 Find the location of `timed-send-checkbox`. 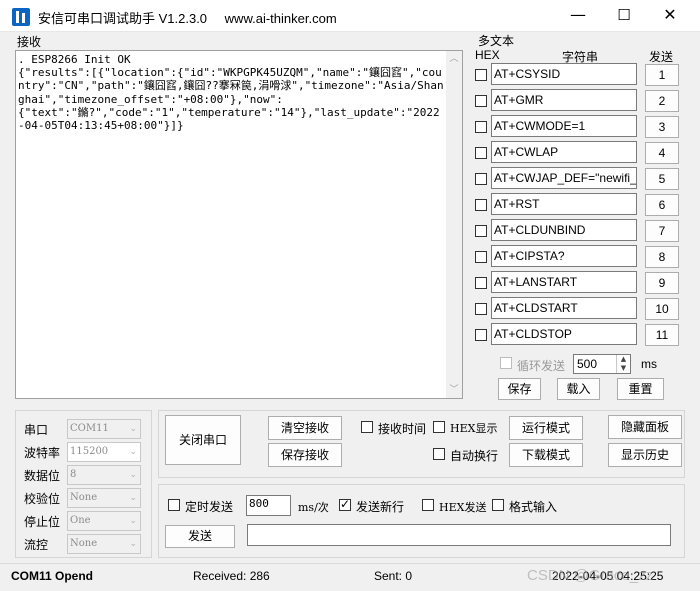

timed-send-checkbox is located at coordinates (174, 505).